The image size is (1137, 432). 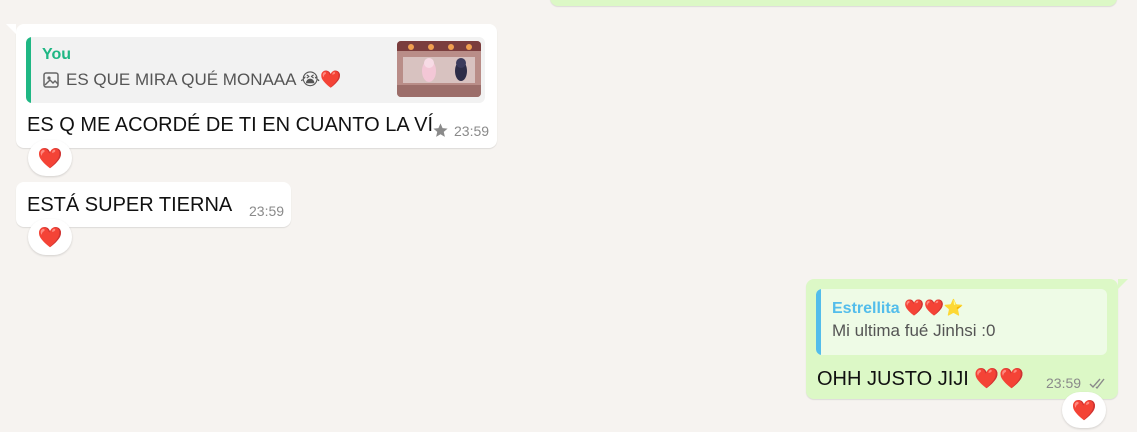 What do you see at coordinates (833, 3) in the screenshot?
I see `previous-outgoing-message` at bounding box center [833, 3].